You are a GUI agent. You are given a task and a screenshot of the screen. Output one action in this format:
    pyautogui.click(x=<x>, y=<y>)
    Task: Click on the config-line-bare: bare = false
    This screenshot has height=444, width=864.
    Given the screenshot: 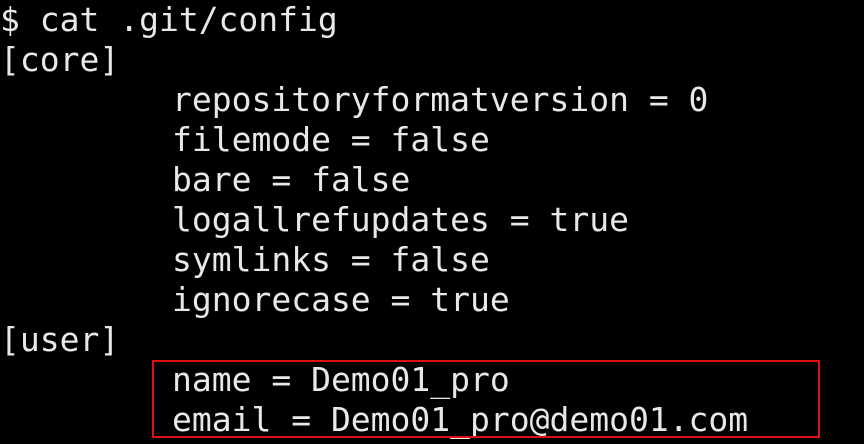 What is the action you would take?
    pyautogui.click(x=291, y=179)
    